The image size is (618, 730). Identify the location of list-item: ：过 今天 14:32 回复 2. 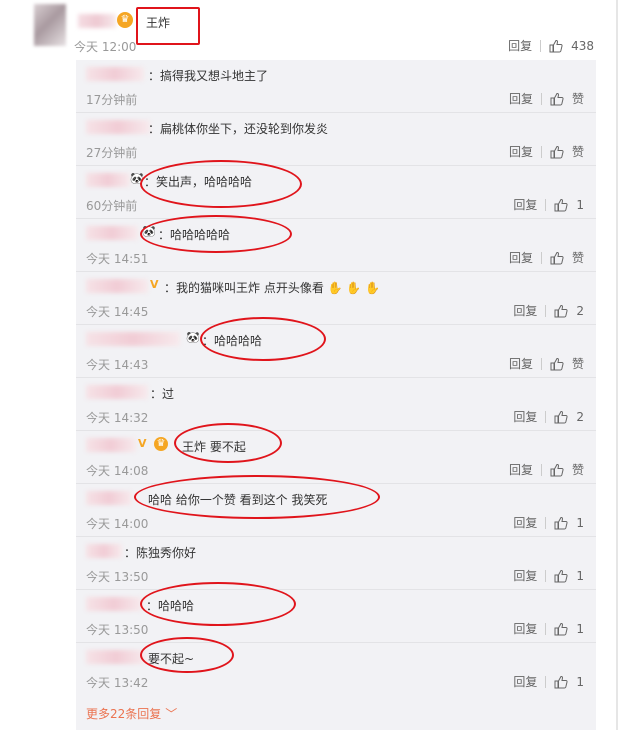
(336, 404).